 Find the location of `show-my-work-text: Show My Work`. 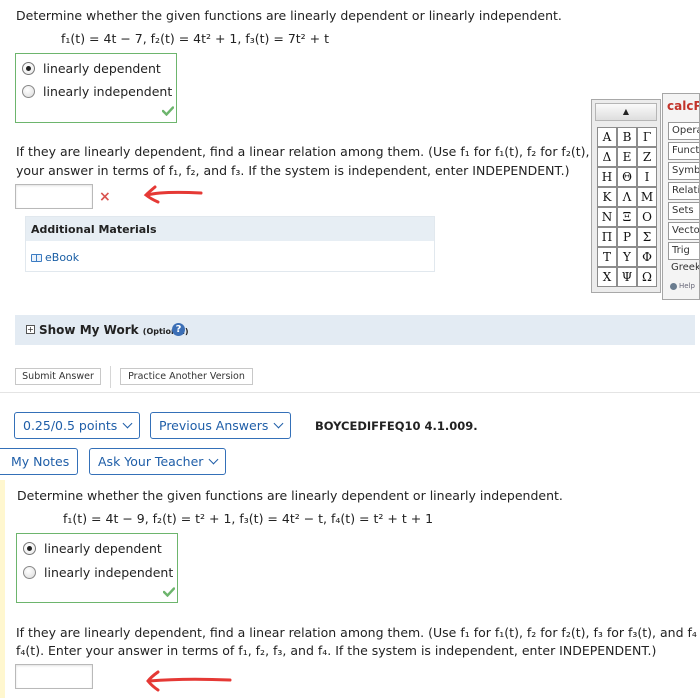

show-my-work-text: Show My Work is located at coordinates (89, 330).